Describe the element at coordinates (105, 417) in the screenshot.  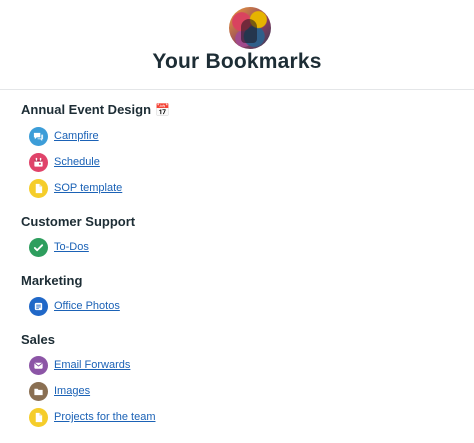
I see `bookmark-link: Projects for the team` at that location.